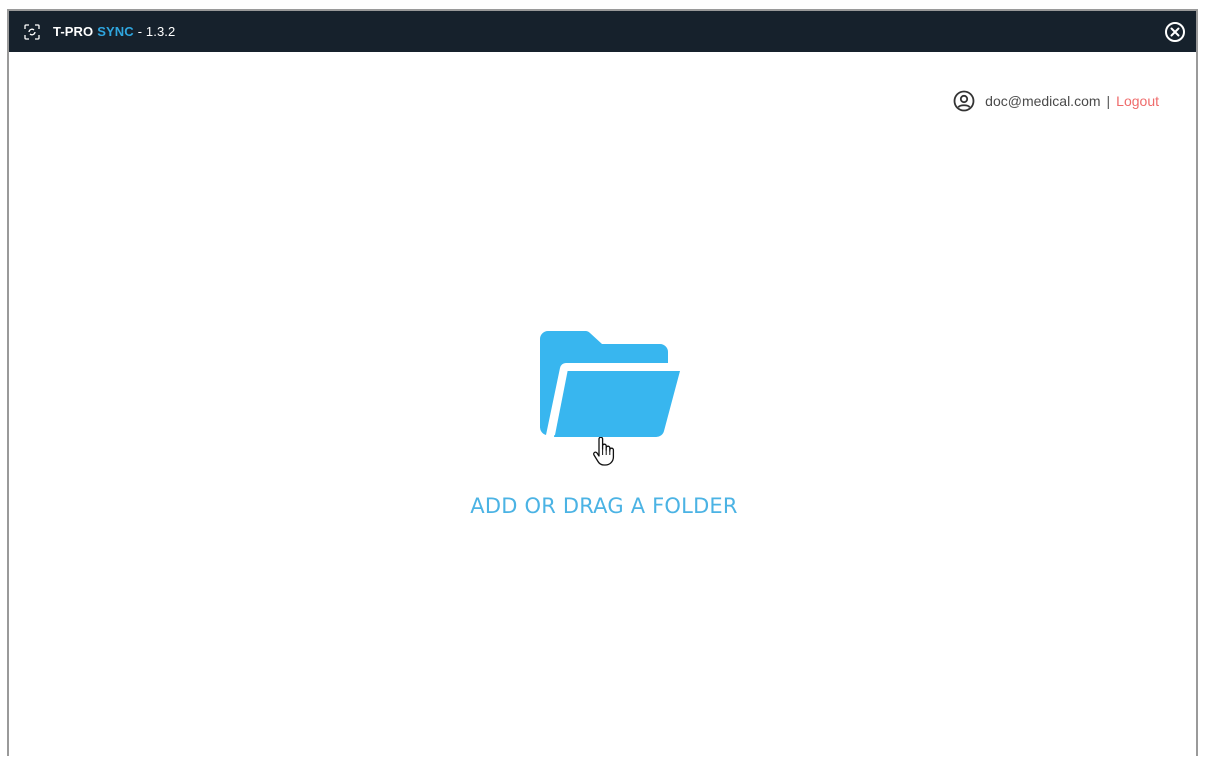 The image size is (1205, 758). I want to click on window-title: T-PRO SYNC - 1.3.2, so click(114, 31).